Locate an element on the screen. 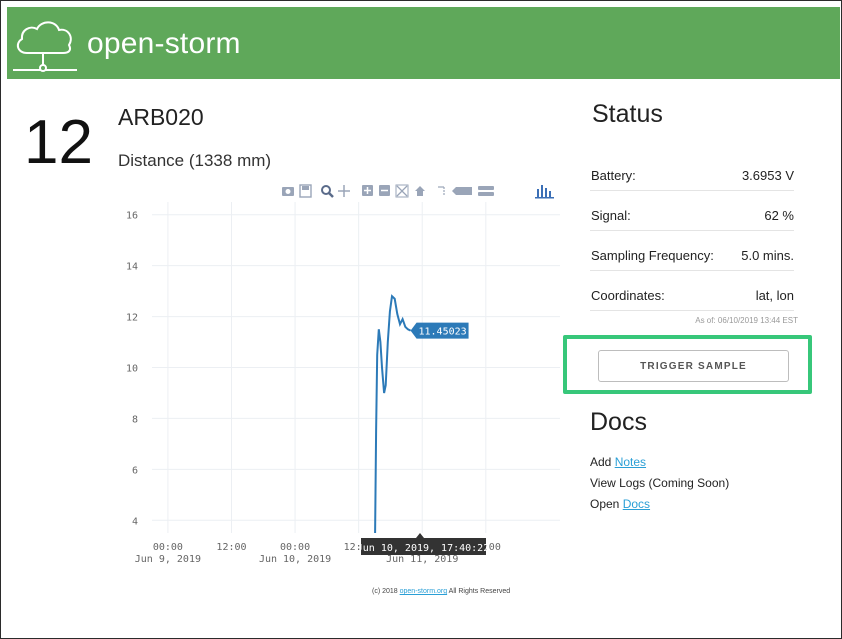 The width and height of the screenshot is (842, 639). y-tick-label: 8 is located at coordinates (135, 419).